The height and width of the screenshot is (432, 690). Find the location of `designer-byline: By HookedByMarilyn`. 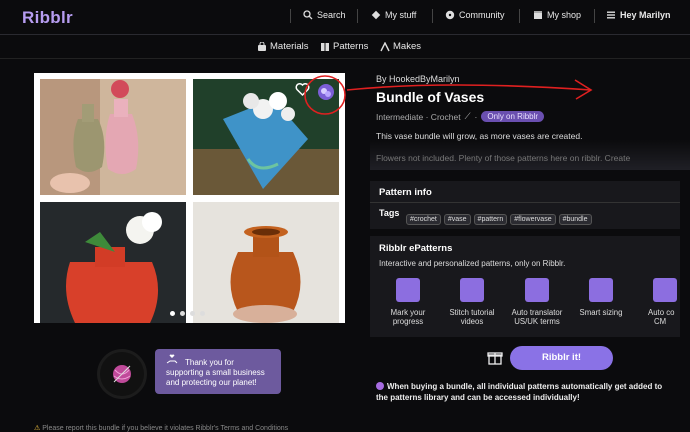

designer-byline: By HookedByMarilyn is located at coordinates (418, 79).